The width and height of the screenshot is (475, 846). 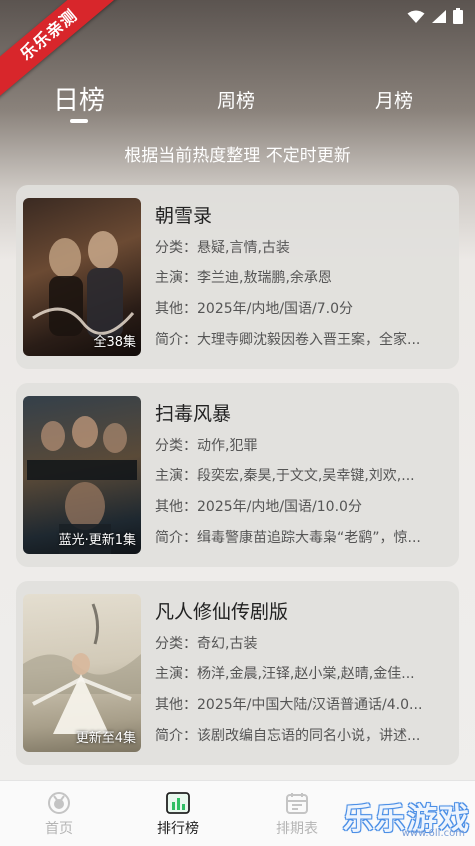 What do you see at coordinates (82, 475) in the screenshot?
I see `show-poster: 蓝光·更新1集` at bounding box center [82, 475].